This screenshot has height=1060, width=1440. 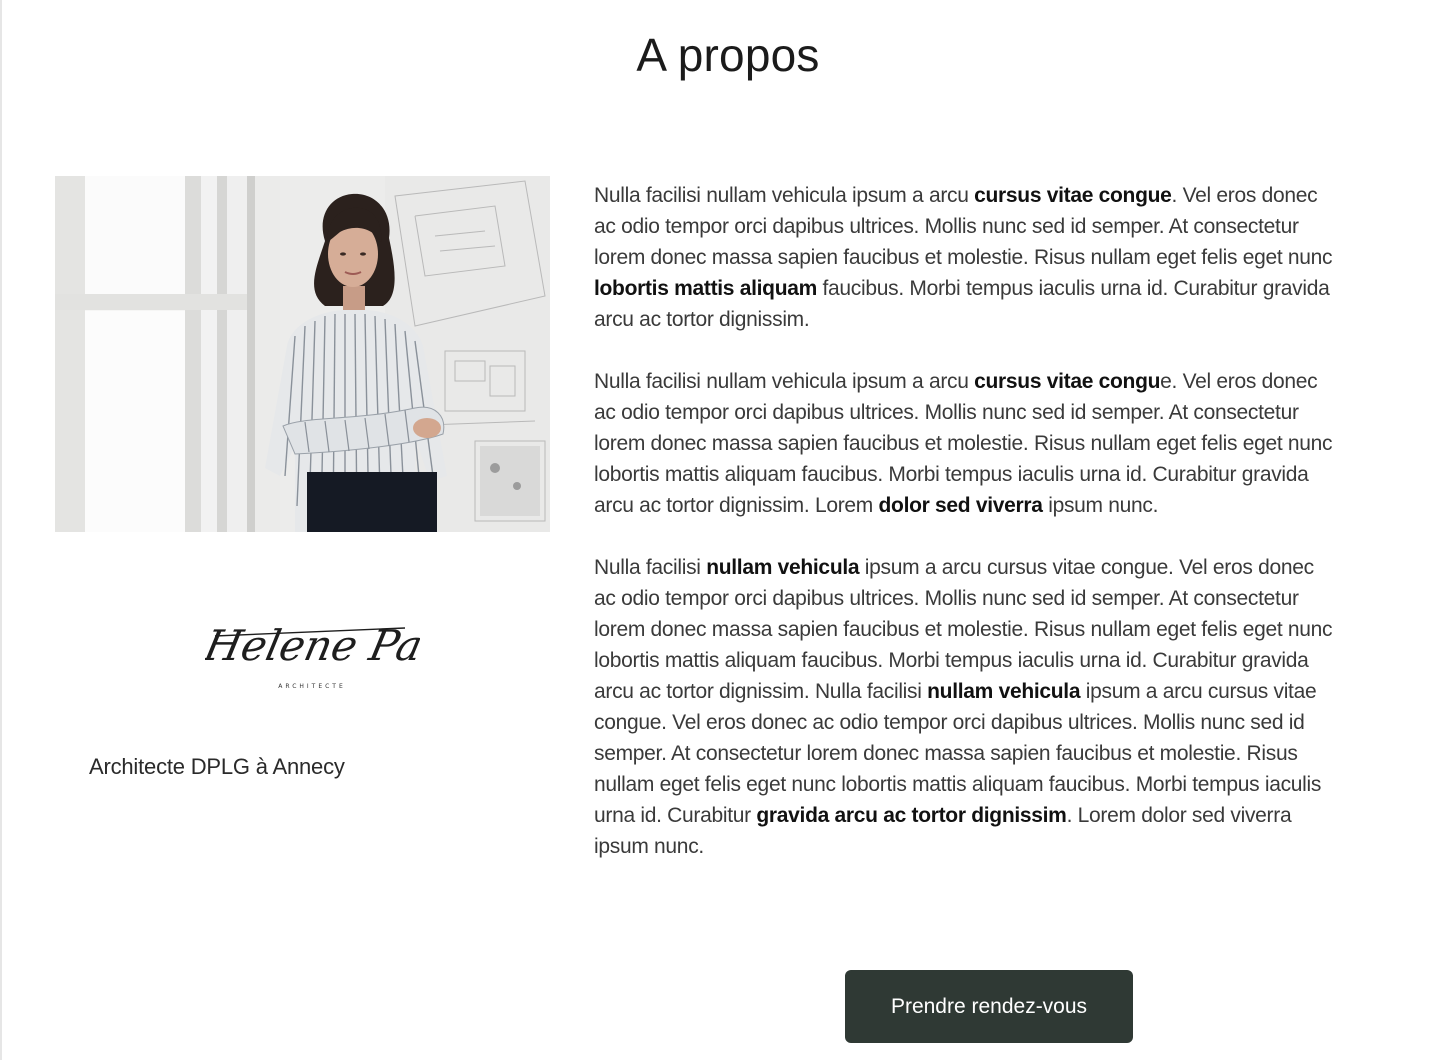 I want to click on signature-logo: Helene Paquet ARCHITECTE, so click(x=361, y=650).